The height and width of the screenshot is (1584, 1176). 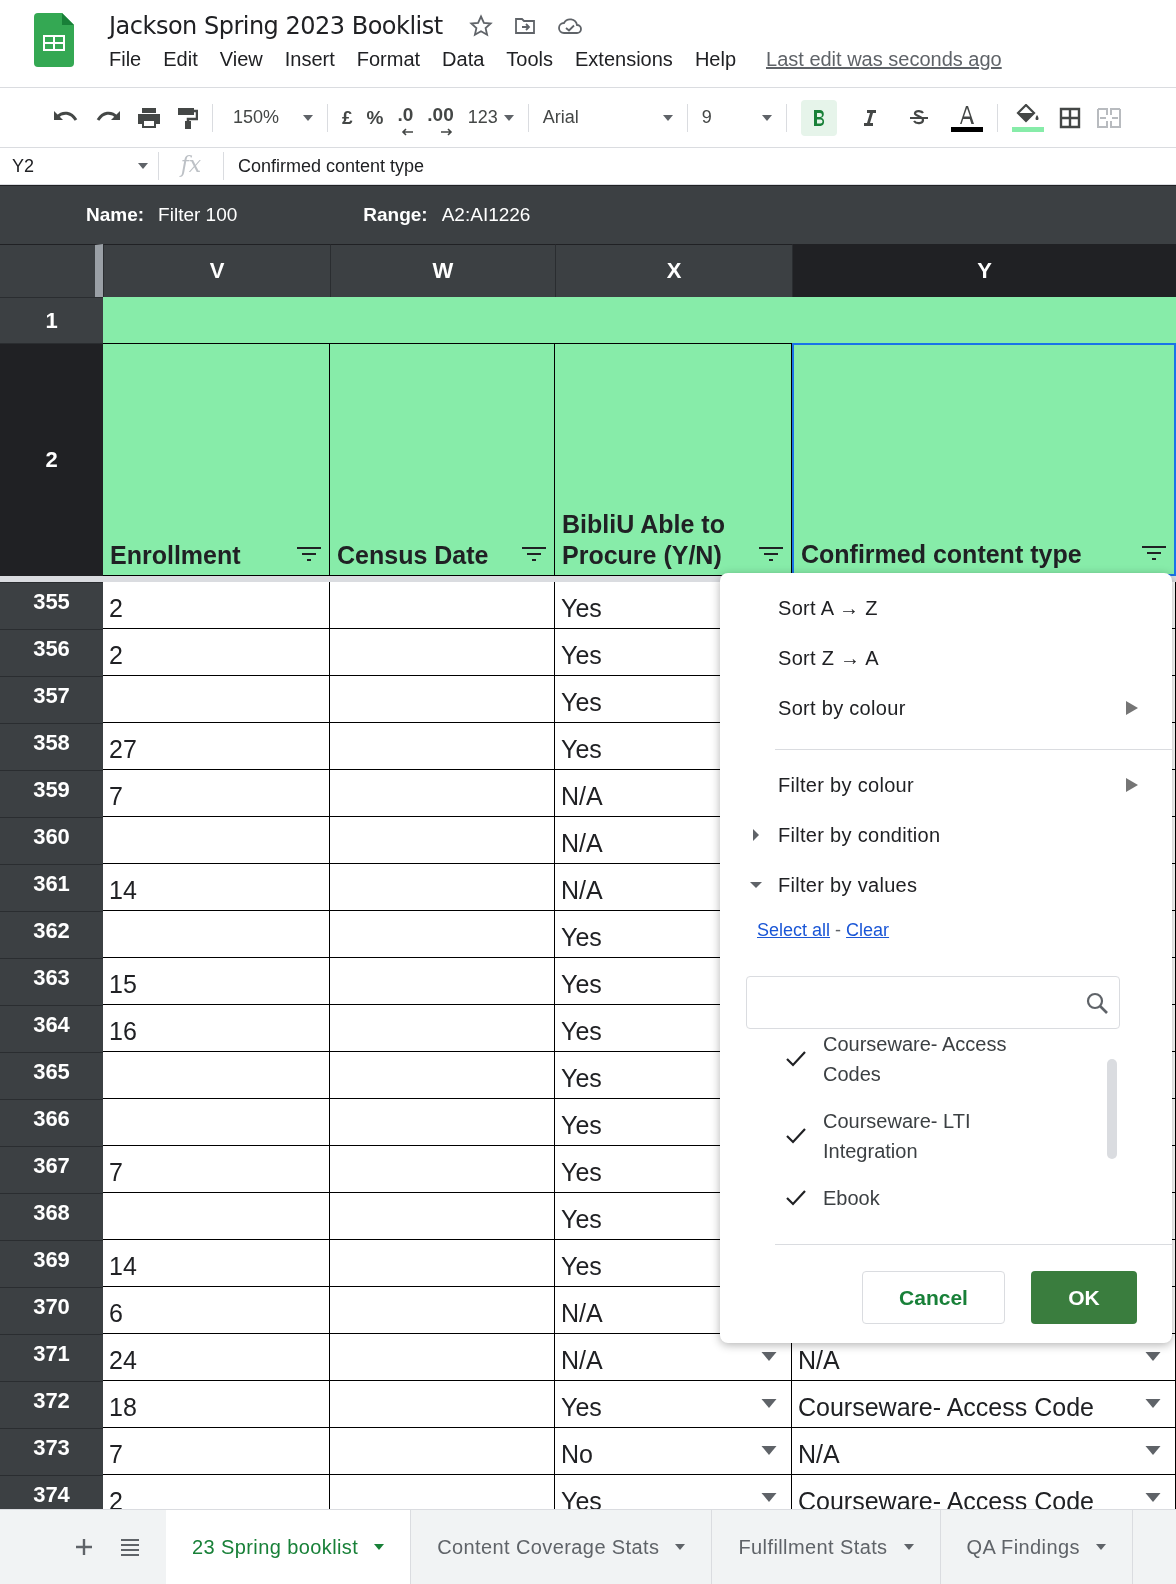 I want to click on zoom-dropdown: 150%, so click(x=273, y=117).